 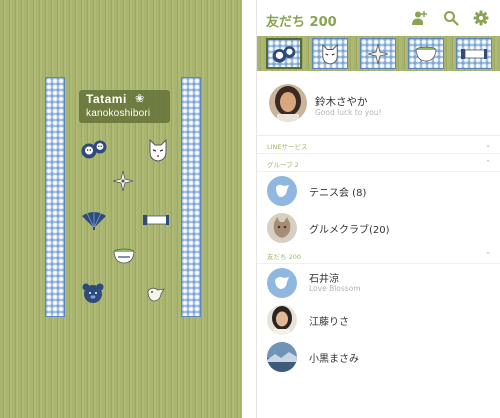 I want to click on bear-face-icon, so click(x=93, y=293).